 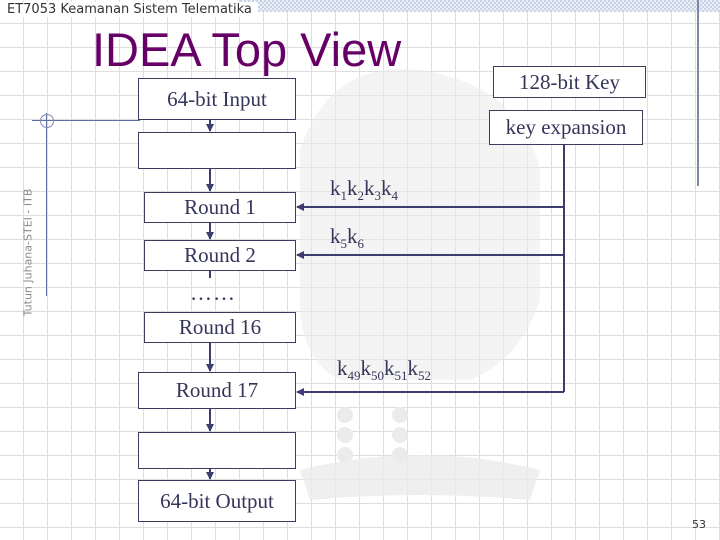 What do you see at coordinates (354, 375) in the screenshot?
I see `subkey-index: 49` at bounding box center [354, 375].